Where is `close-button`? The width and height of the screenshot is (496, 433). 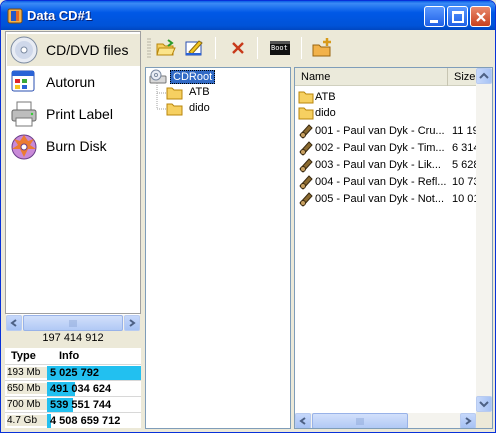 close-button is located at coordinates (480, 16).